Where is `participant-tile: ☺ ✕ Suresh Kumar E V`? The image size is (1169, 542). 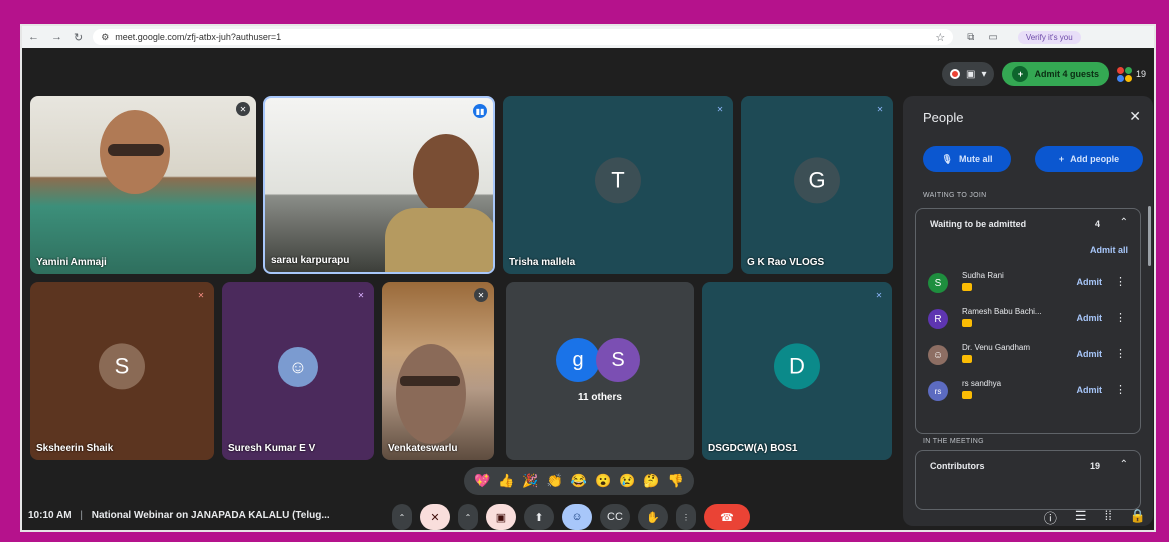 participant-tile: ☺ ✕ Suresh Kumar E V is located at coordinates (298, 371).